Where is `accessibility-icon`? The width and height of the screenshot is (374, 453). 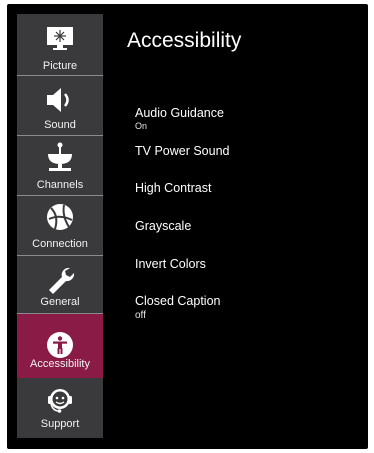 accessibility-icon is located at coordinates (60, 345).